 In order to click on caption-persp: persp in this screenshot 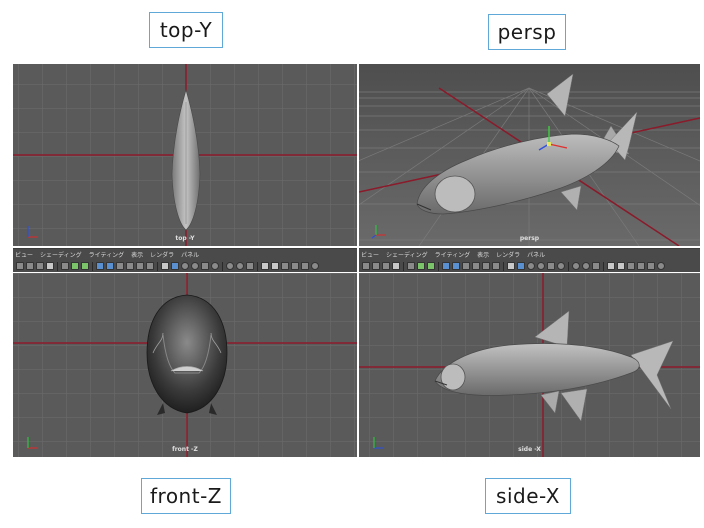, I will do `click(527, 32)`.